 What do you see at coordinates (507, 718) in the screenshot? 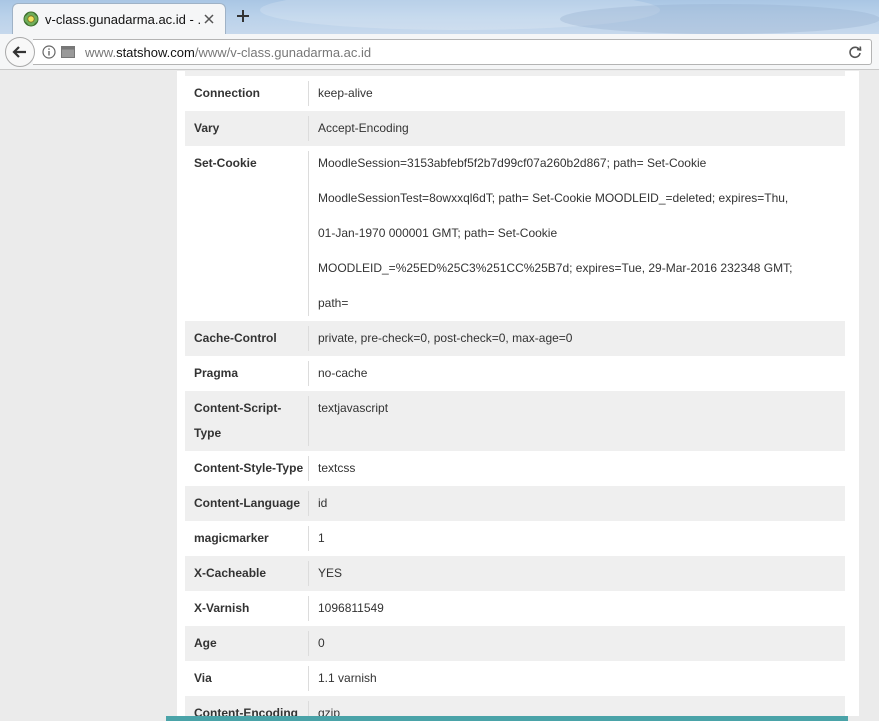
I see `footer-bar` at bounding box center [507, 718].